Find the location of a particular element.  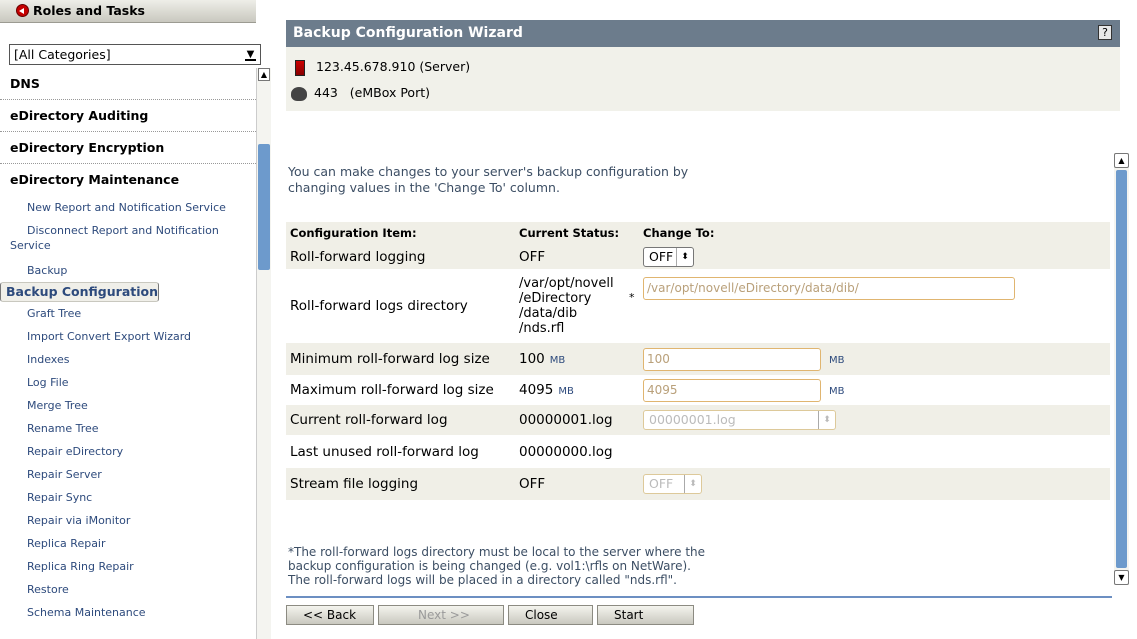

category-edirectory-maintenance: eDirectory Maintenance is located at coordinates (128, 180).